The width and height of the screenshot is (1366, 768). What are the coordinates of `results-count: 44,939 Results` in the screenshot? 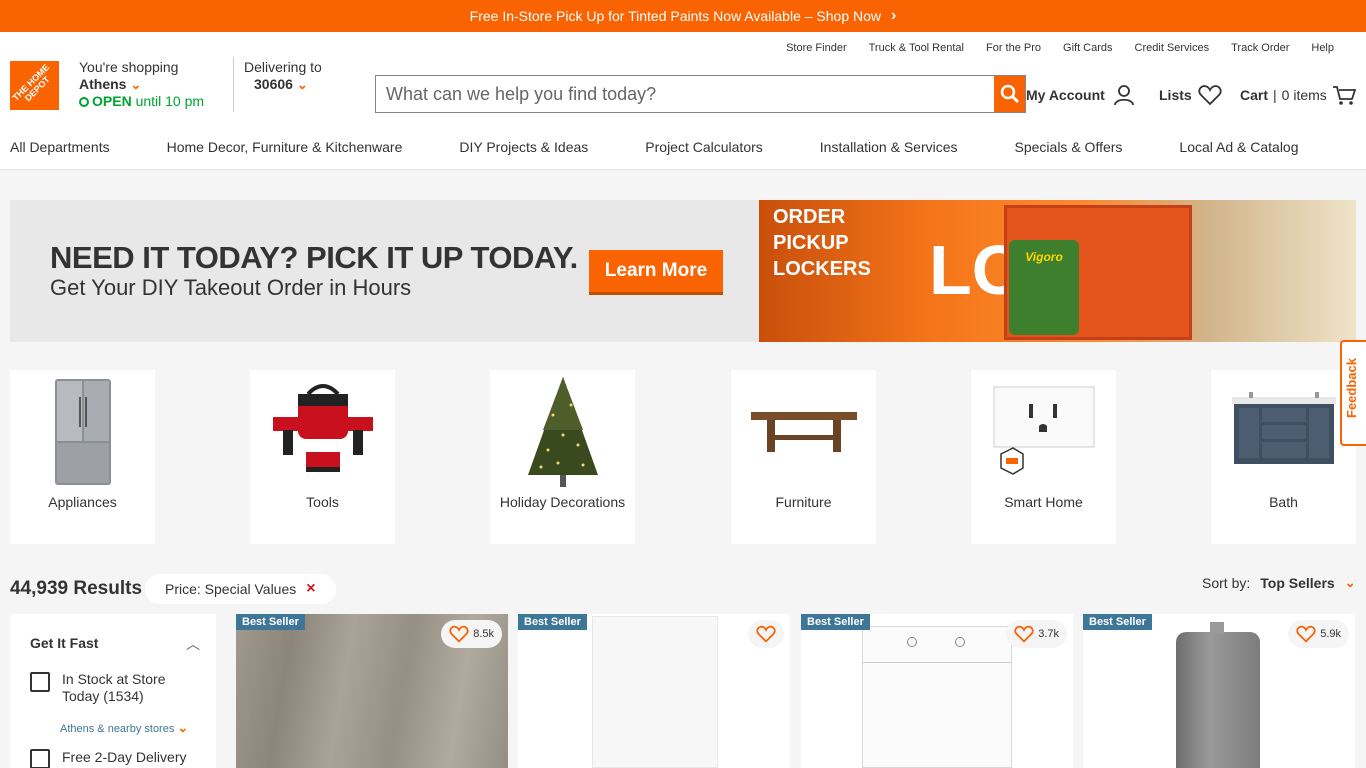 It's located at (76, 588).